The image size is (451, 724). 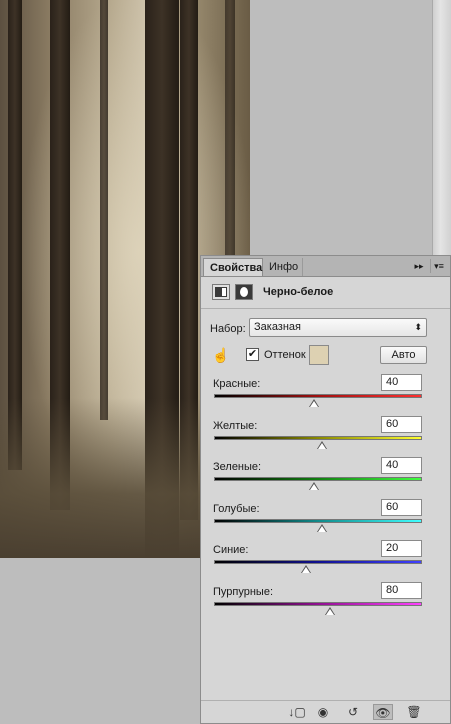 I want to click on slider-value-input: 80, so click(x=401, y=590).